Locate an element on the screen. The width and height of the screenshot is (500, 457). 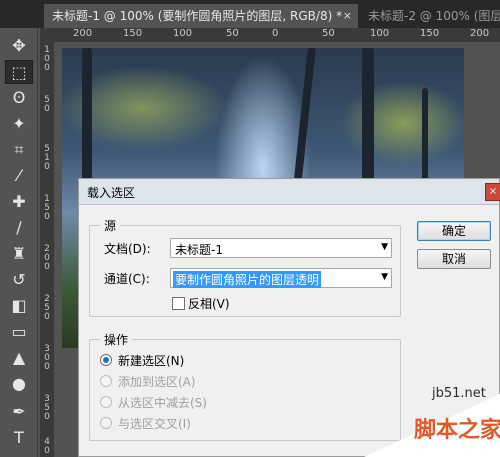
history-brush-icon: ↺ is located at coordinates (19, 280).